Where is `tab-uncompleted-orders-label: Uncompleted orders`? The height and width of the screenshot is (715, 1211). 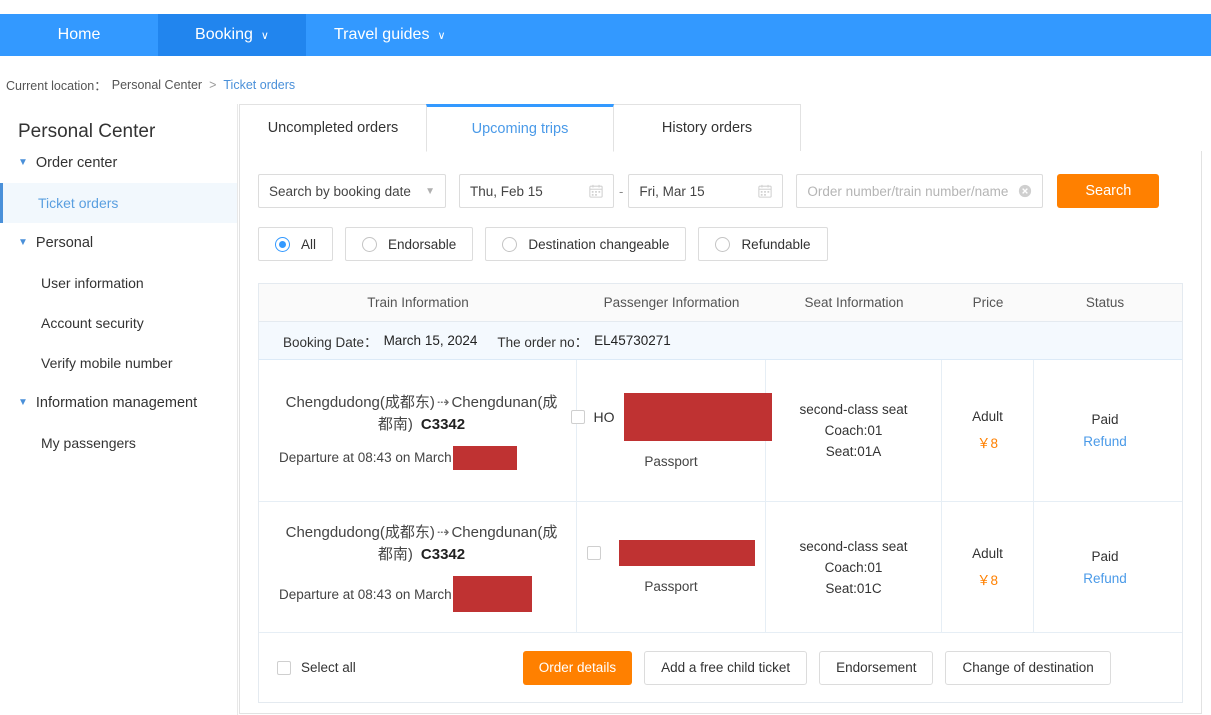
tab-uncompleted-orders-label: Uncompleted orders is located at coordinates (333, 128).